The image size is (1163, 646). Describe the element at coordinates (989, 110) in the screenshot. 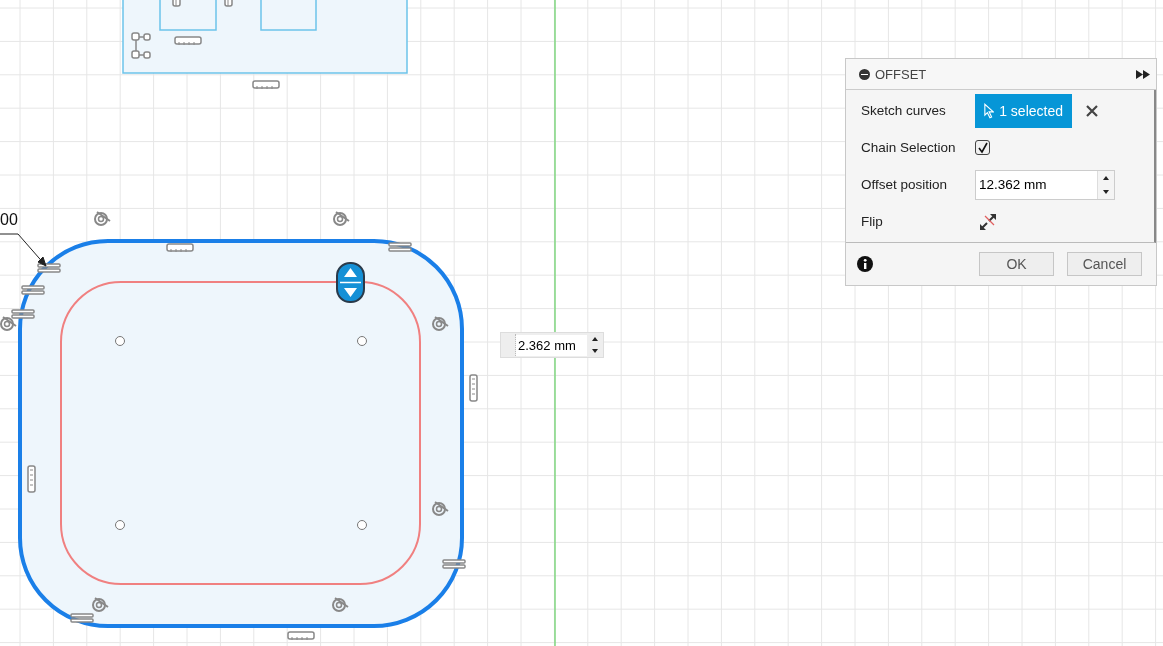

I see `cursor-icon` at that location.